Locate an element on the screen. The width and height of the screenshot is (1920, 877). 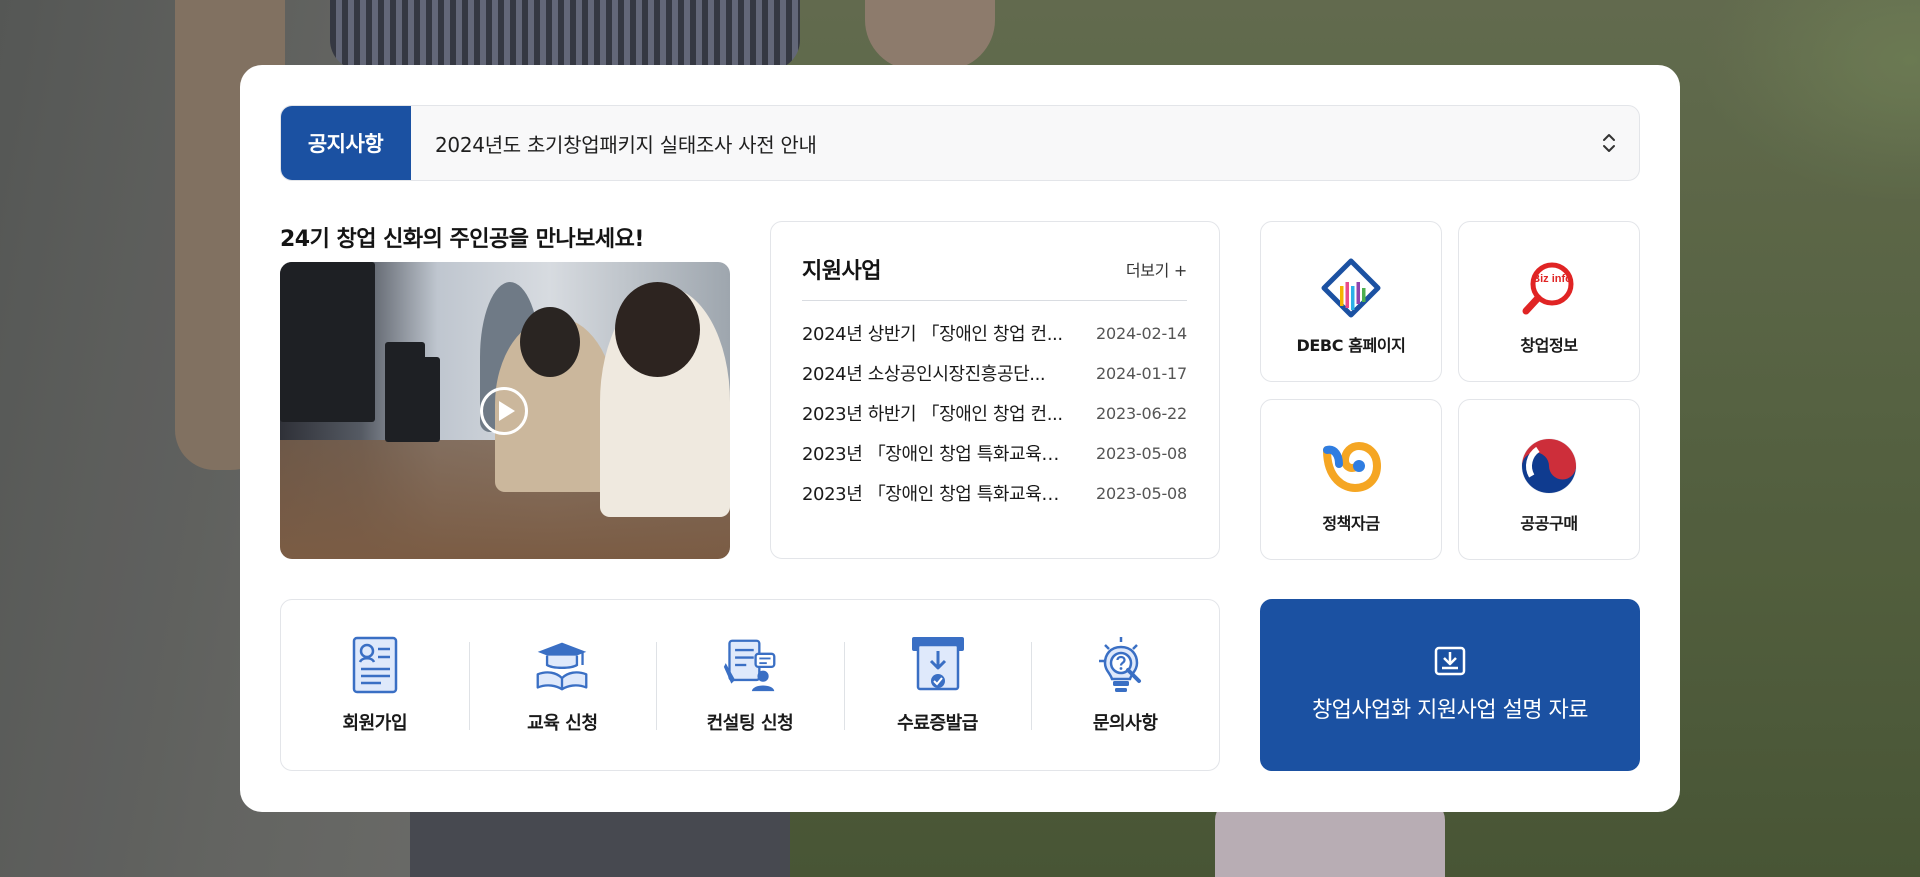
support-list-item: 2024년 상반기 「장애인 창업 컨... 2024-02-14 is located at coordinates (994, 333).